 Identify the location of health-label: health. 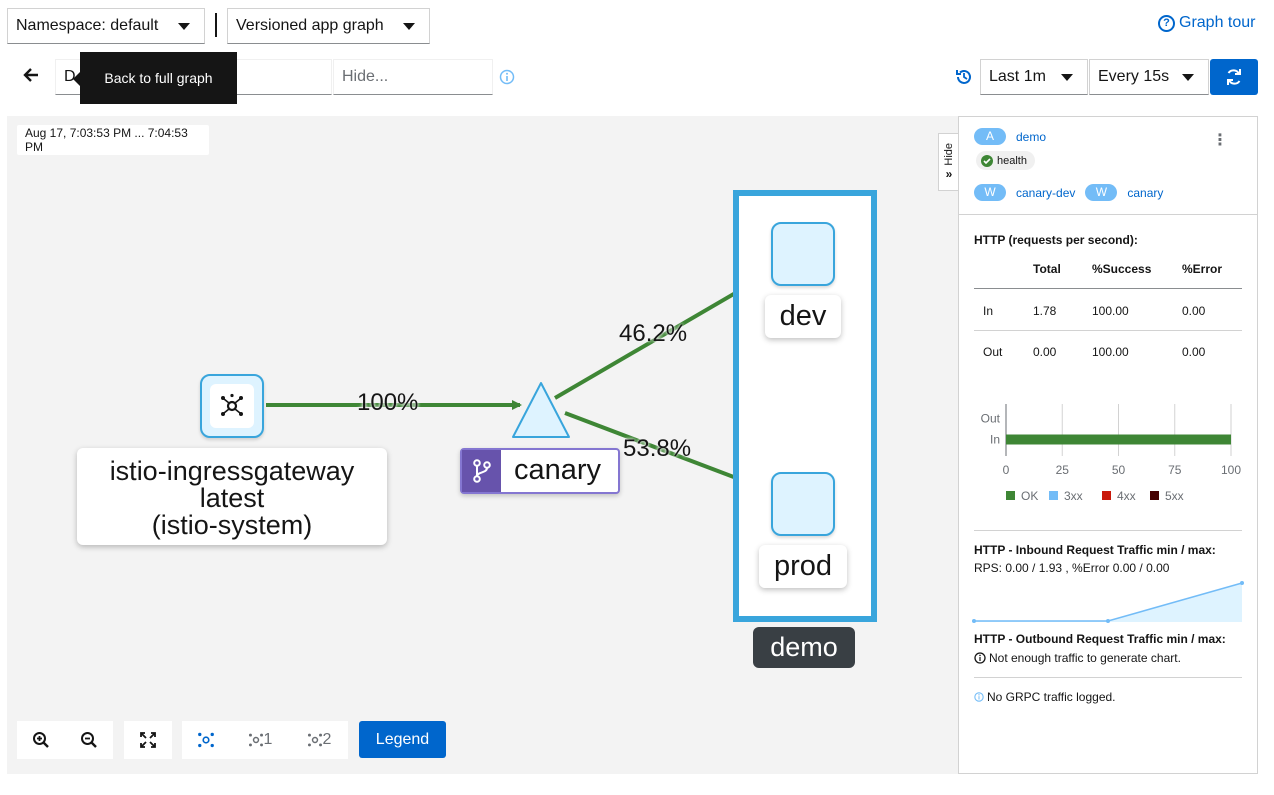
(1012, 160).